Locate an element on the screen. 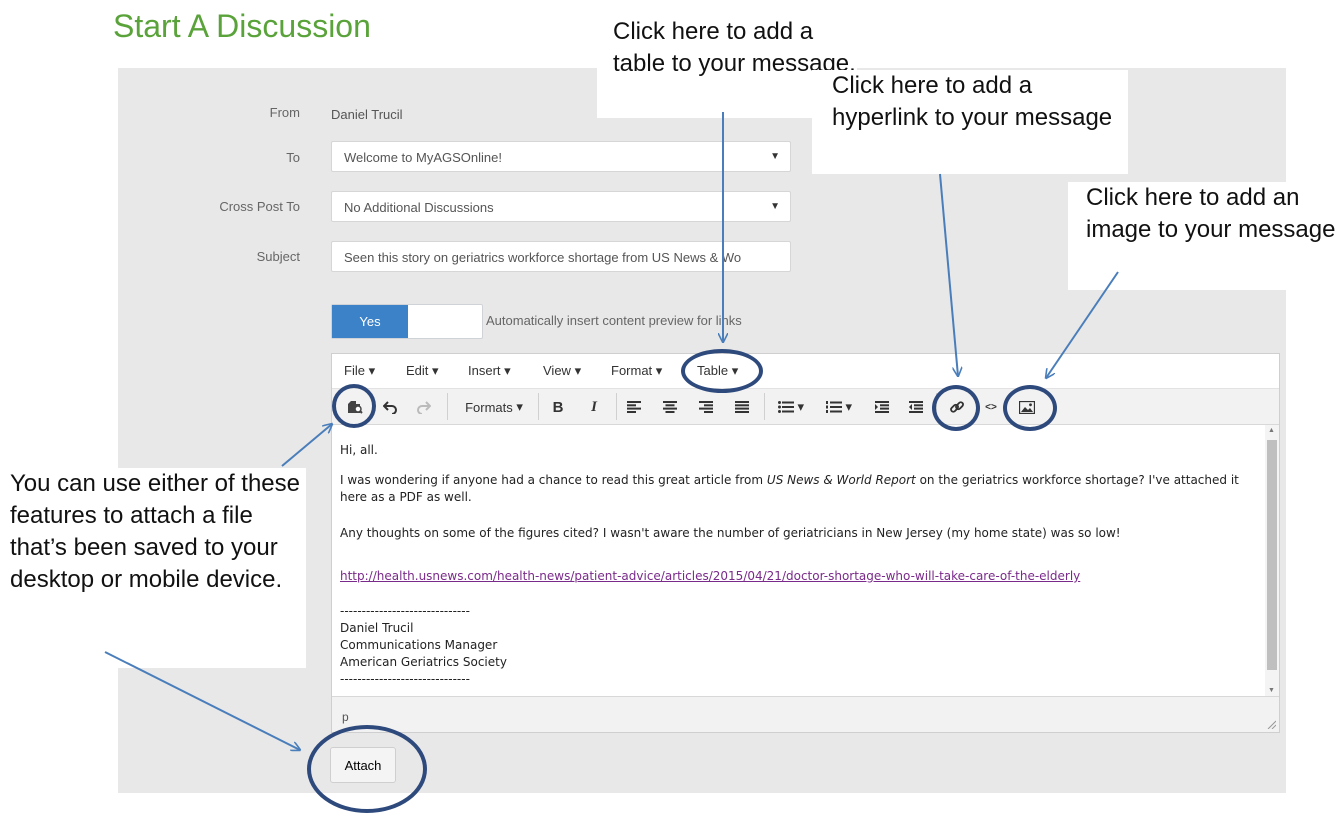 The height and width of the screenshot is (816, 1343). arrow-to-image is located at coordinates (1082, 324).